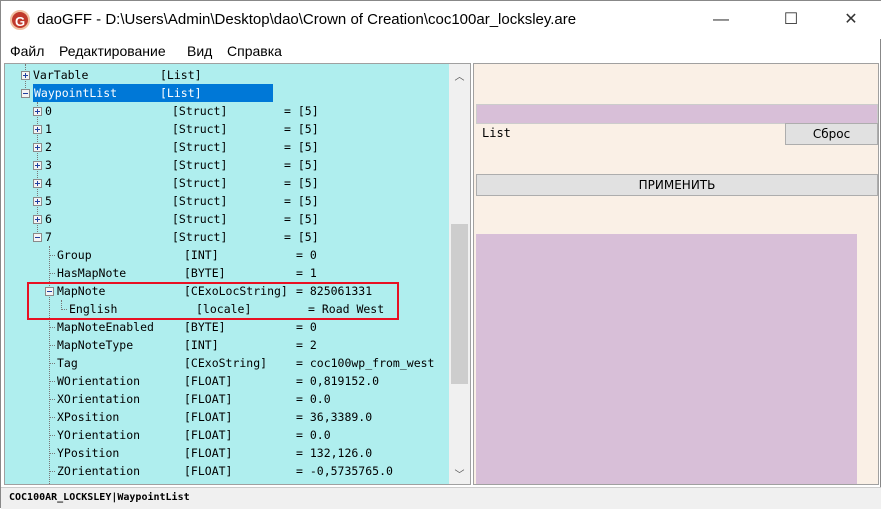  I want to click on status-bar: COC100AR_LOCKSLEY|WaypointList, so click(441, 498).